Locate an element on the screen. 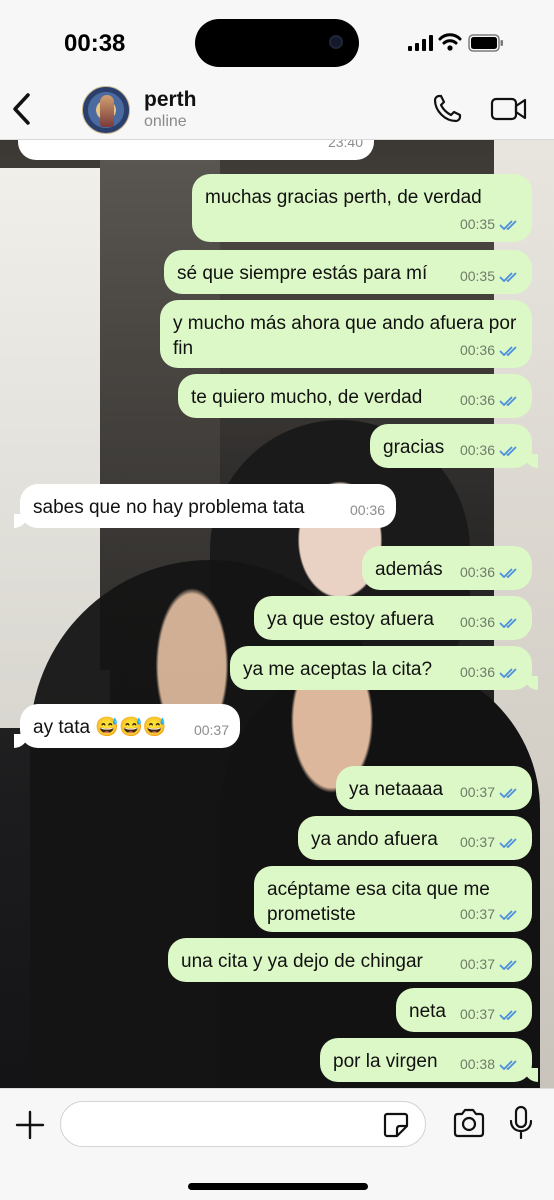  status-time: 00:38 is located at coordinates (95, 43).